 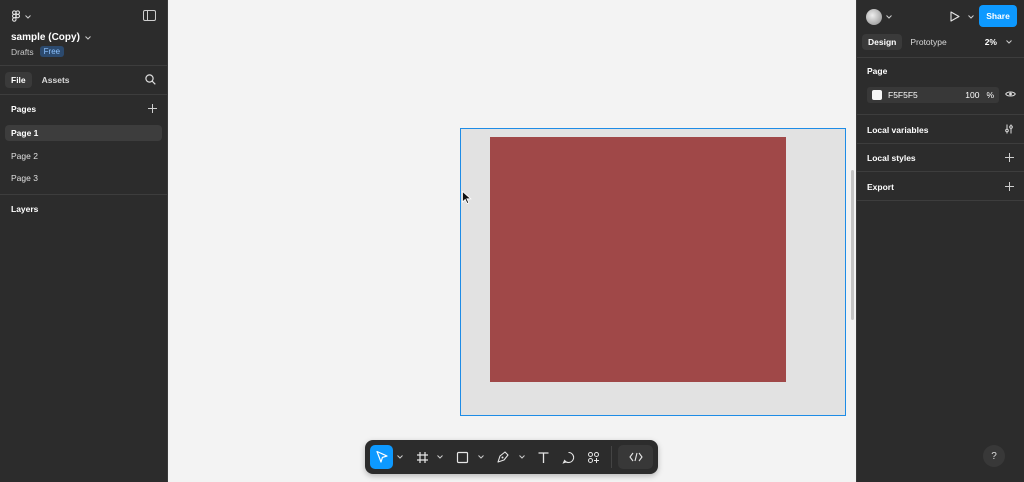 What do you see at coordinates (1010, 94) in the screenshot?
I see `eye-visibility-icon` at bounding box center [1010, 94].